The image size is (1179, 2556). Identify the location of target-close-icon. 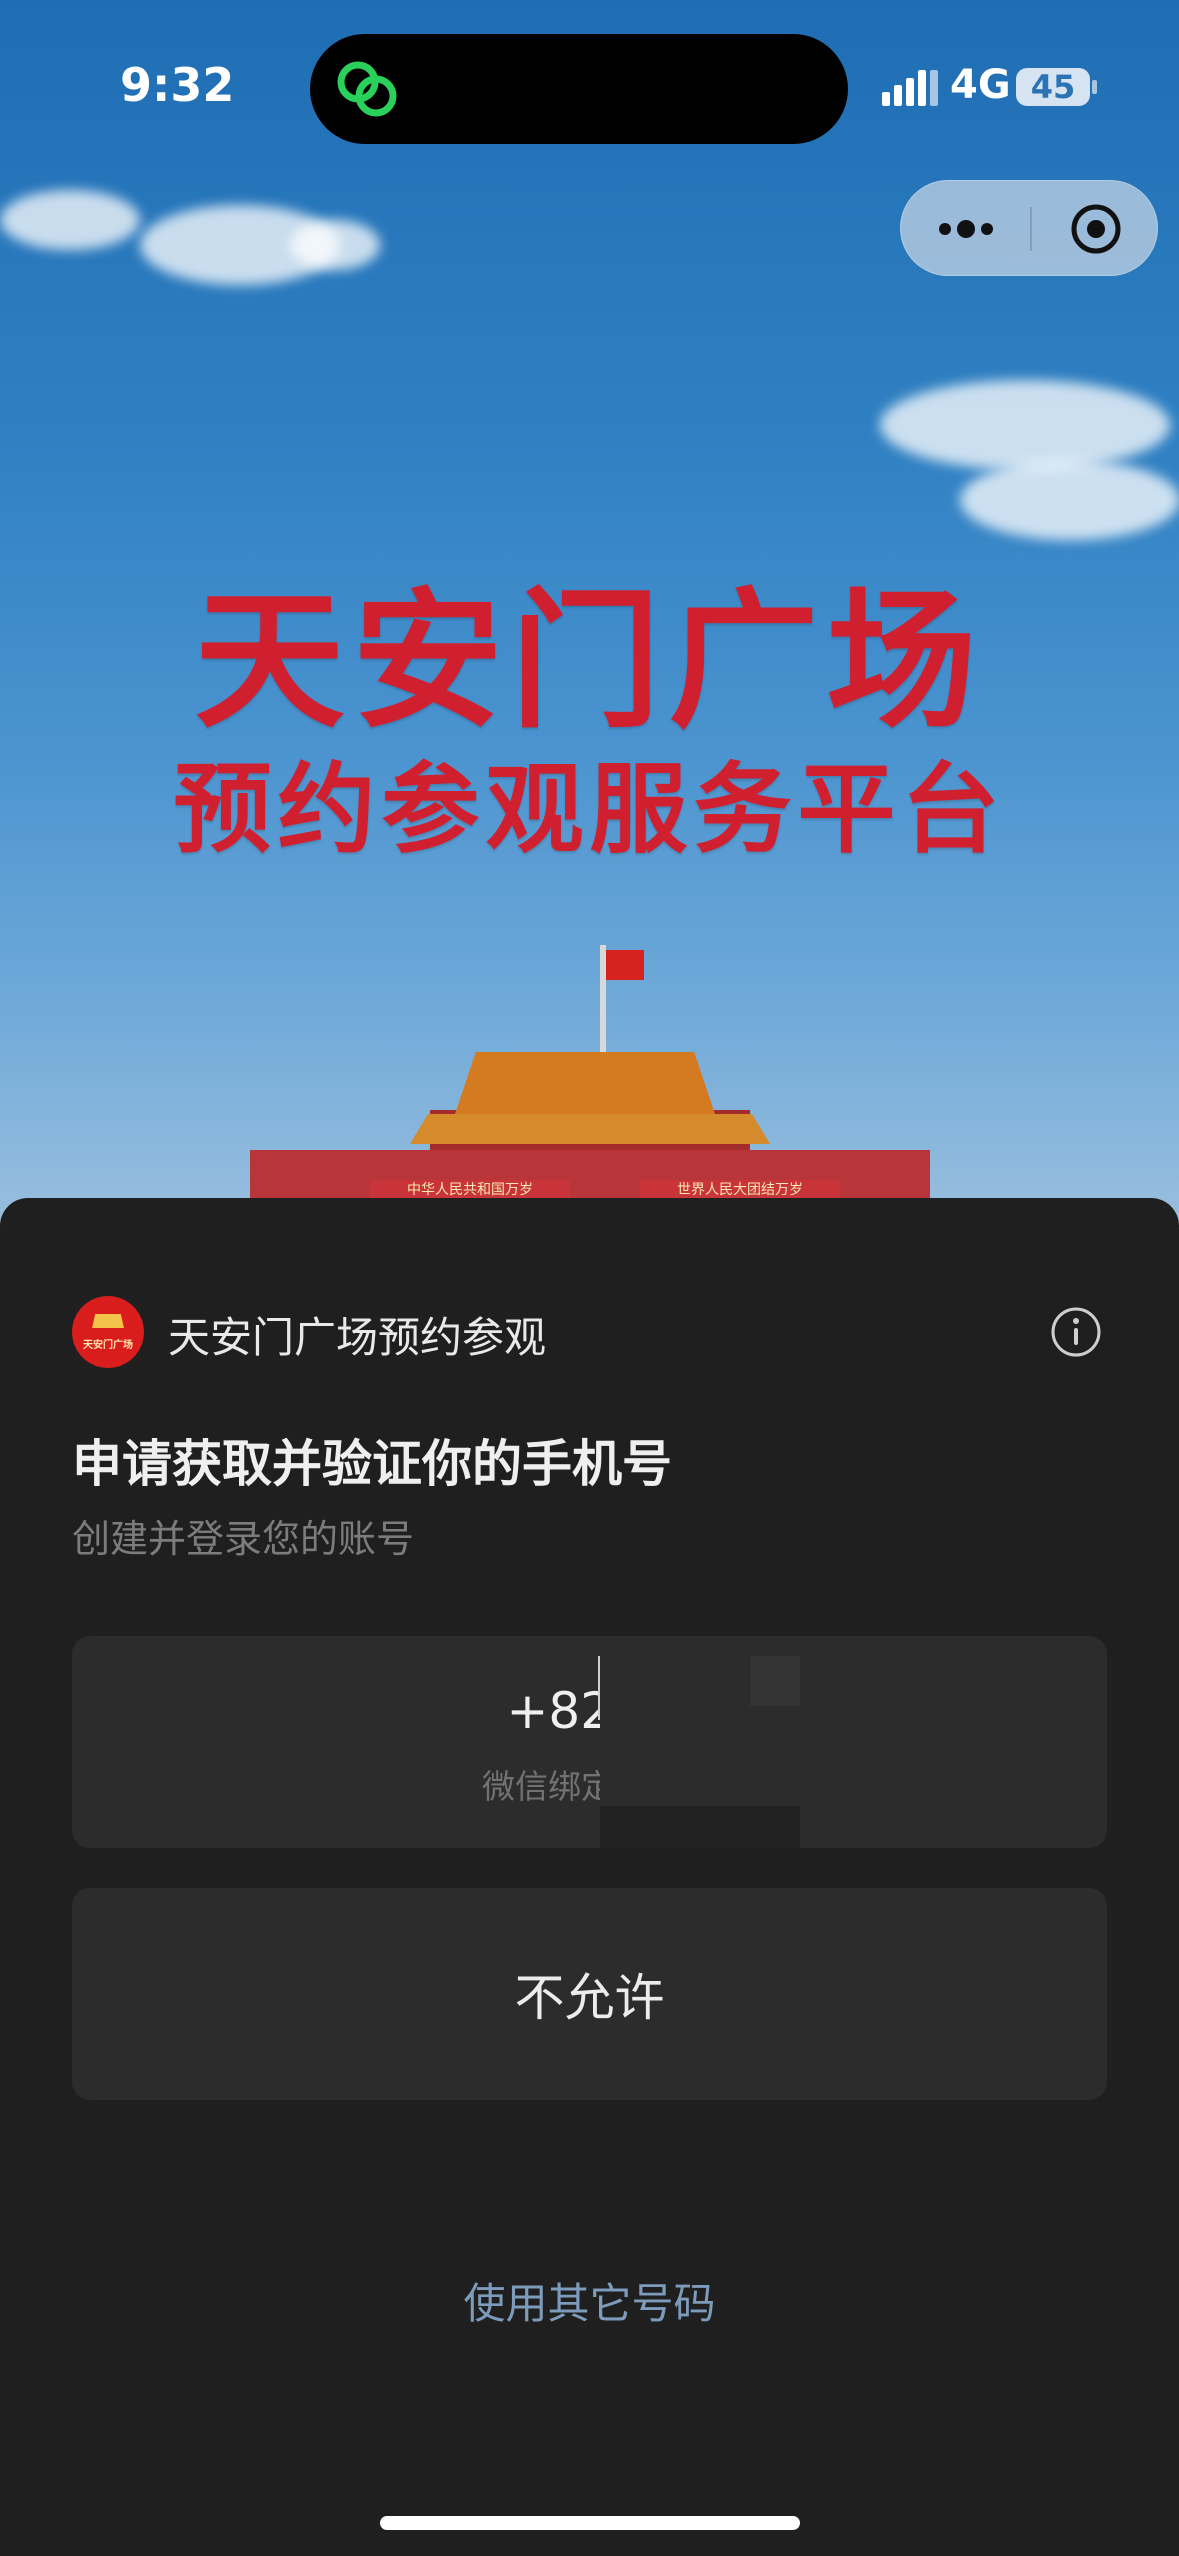
(1096, 229).